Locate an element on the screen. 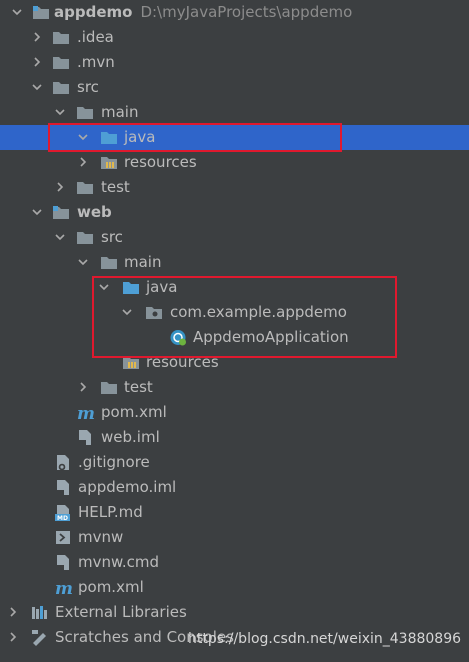  tree-row-gitignore: .gitignore is located at coordinates (234, 462).